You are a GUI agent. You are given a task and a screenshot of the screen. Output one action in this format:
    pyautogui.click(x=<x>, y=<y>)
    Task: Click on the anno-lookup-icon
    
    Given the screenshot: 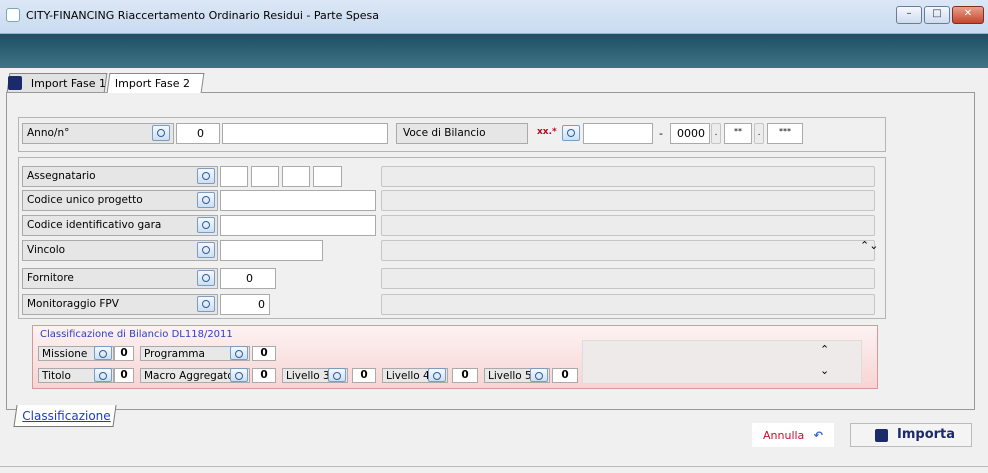 What is the action you would take?
    pyautogui.click(x=161, y=133)
    